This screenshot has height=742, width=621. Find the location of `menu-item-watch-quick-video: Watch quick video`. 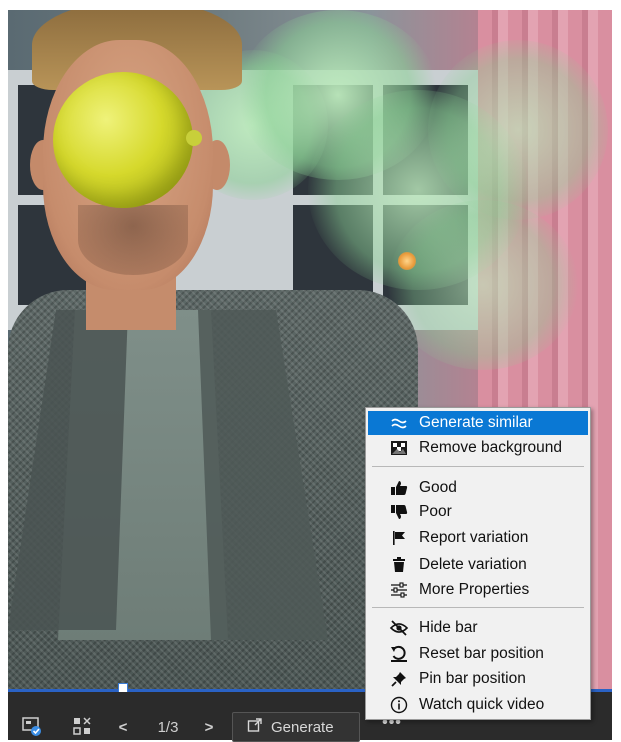

menu-item-watch-quick-video: Watch quick video is located at coordinates (478, 705).